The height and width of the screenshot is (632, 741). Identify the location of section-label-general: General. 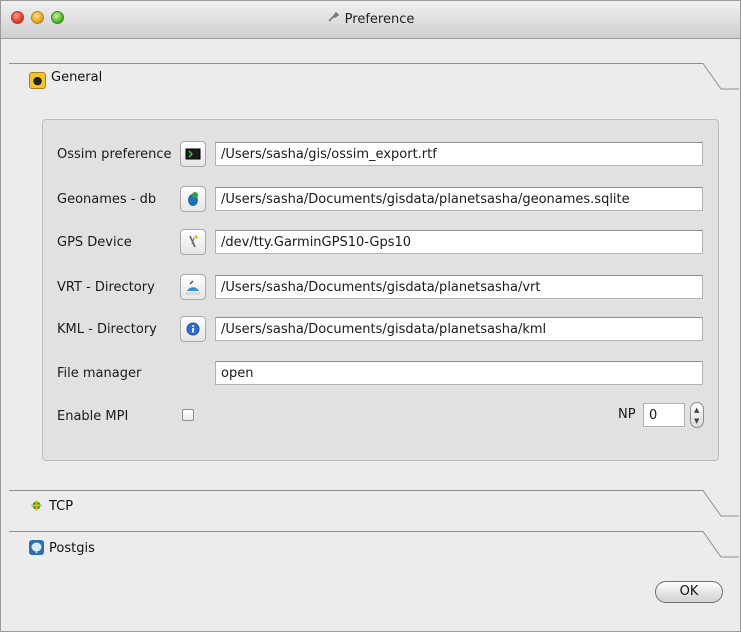
(77, 77).